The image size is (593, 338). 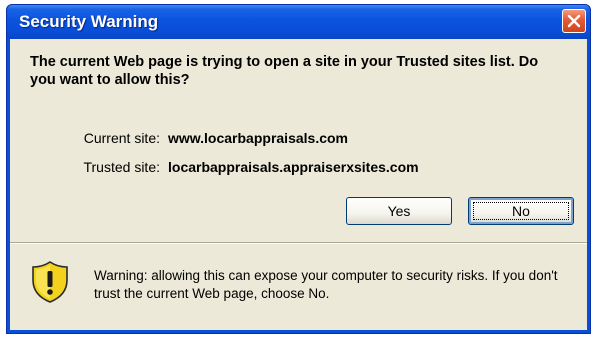 What do you see at coordinates (121, 138) in the screenshot?
I see `current-site-label: Current site:` at bounding box center [121, 138].